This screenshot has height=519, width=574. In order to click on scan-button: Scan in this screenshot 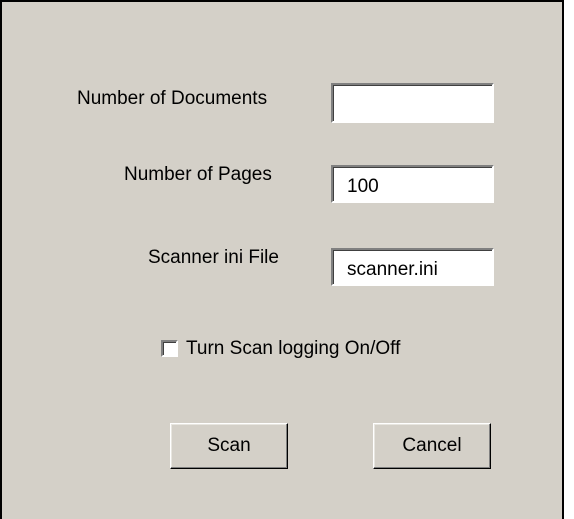, I will do `click(229, 446)`.